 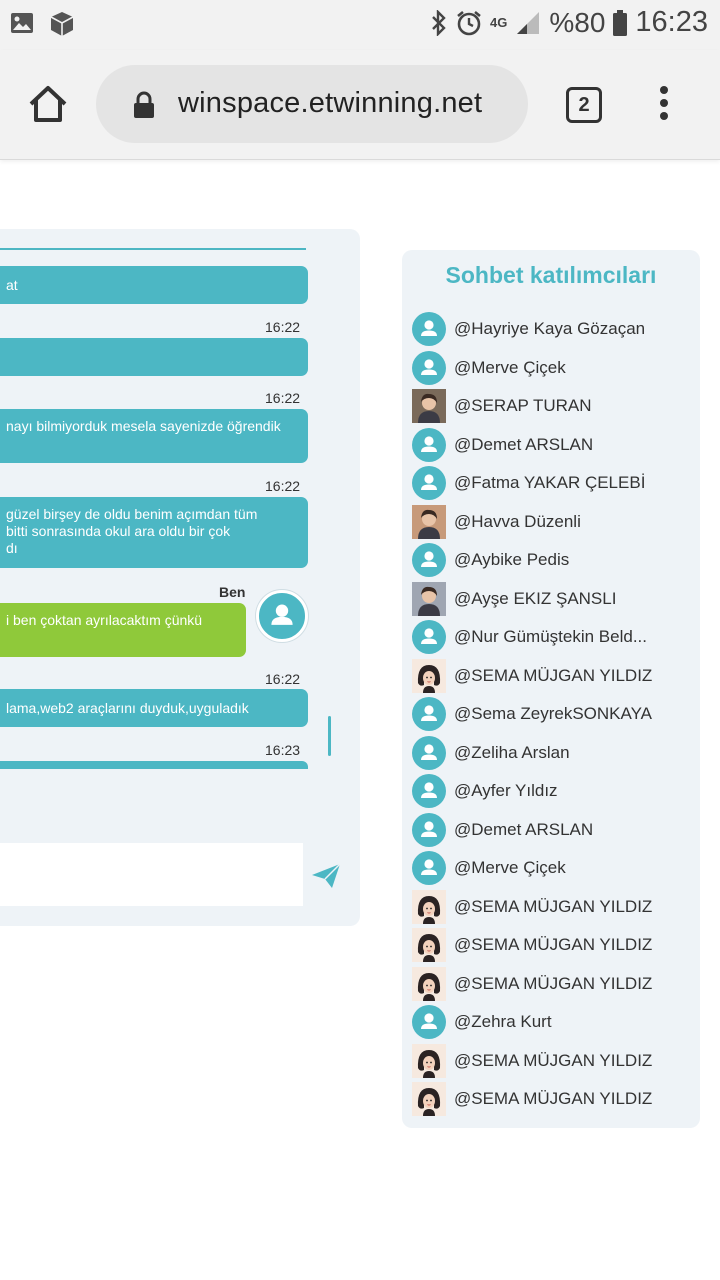 I want to click on gallery-icon, so click(x=22, y=23).